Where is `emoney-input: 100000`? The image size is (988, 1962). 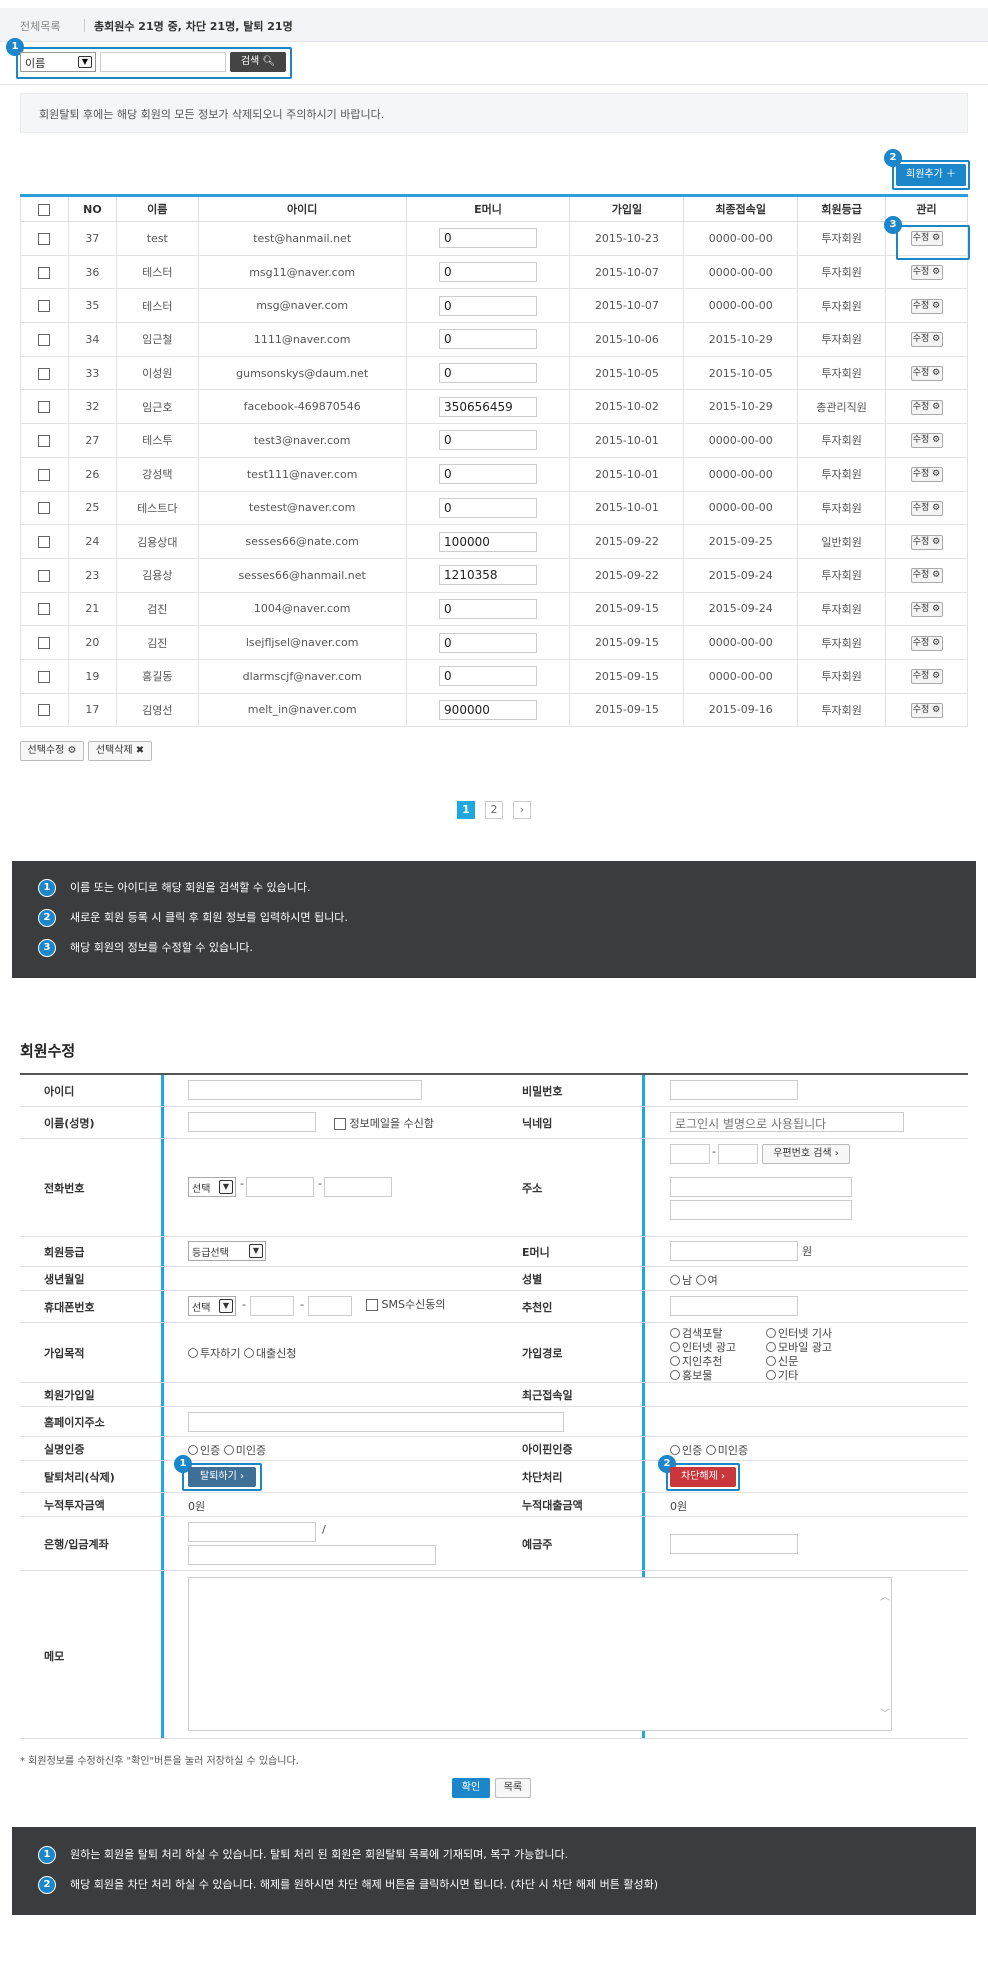 emoney-input: 100000 is located at coordinates (488, 541).